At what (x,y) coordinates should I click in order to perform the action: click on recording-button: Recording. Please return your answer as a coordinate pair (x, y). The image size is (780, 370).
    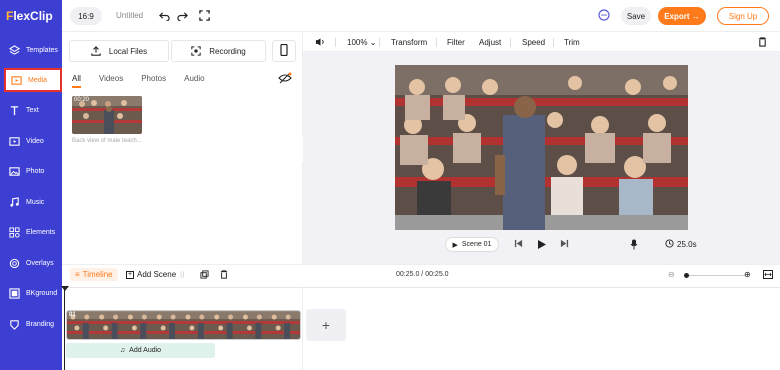
    Looking at the image, I should click on (218, 51).